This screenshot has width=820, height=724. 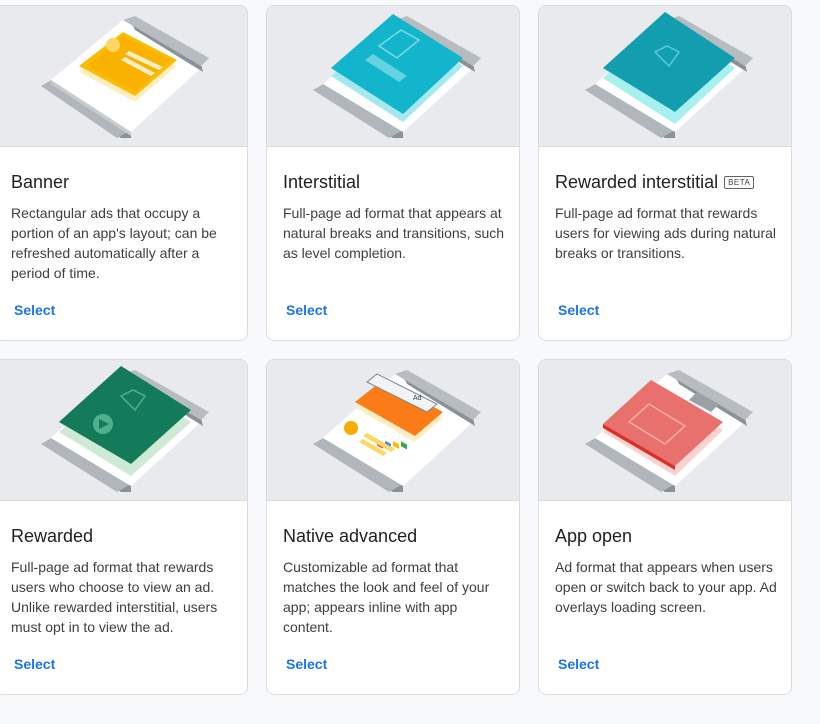 I want to click on native-advanced-illustration: Ad, so click(x=393, y=430).